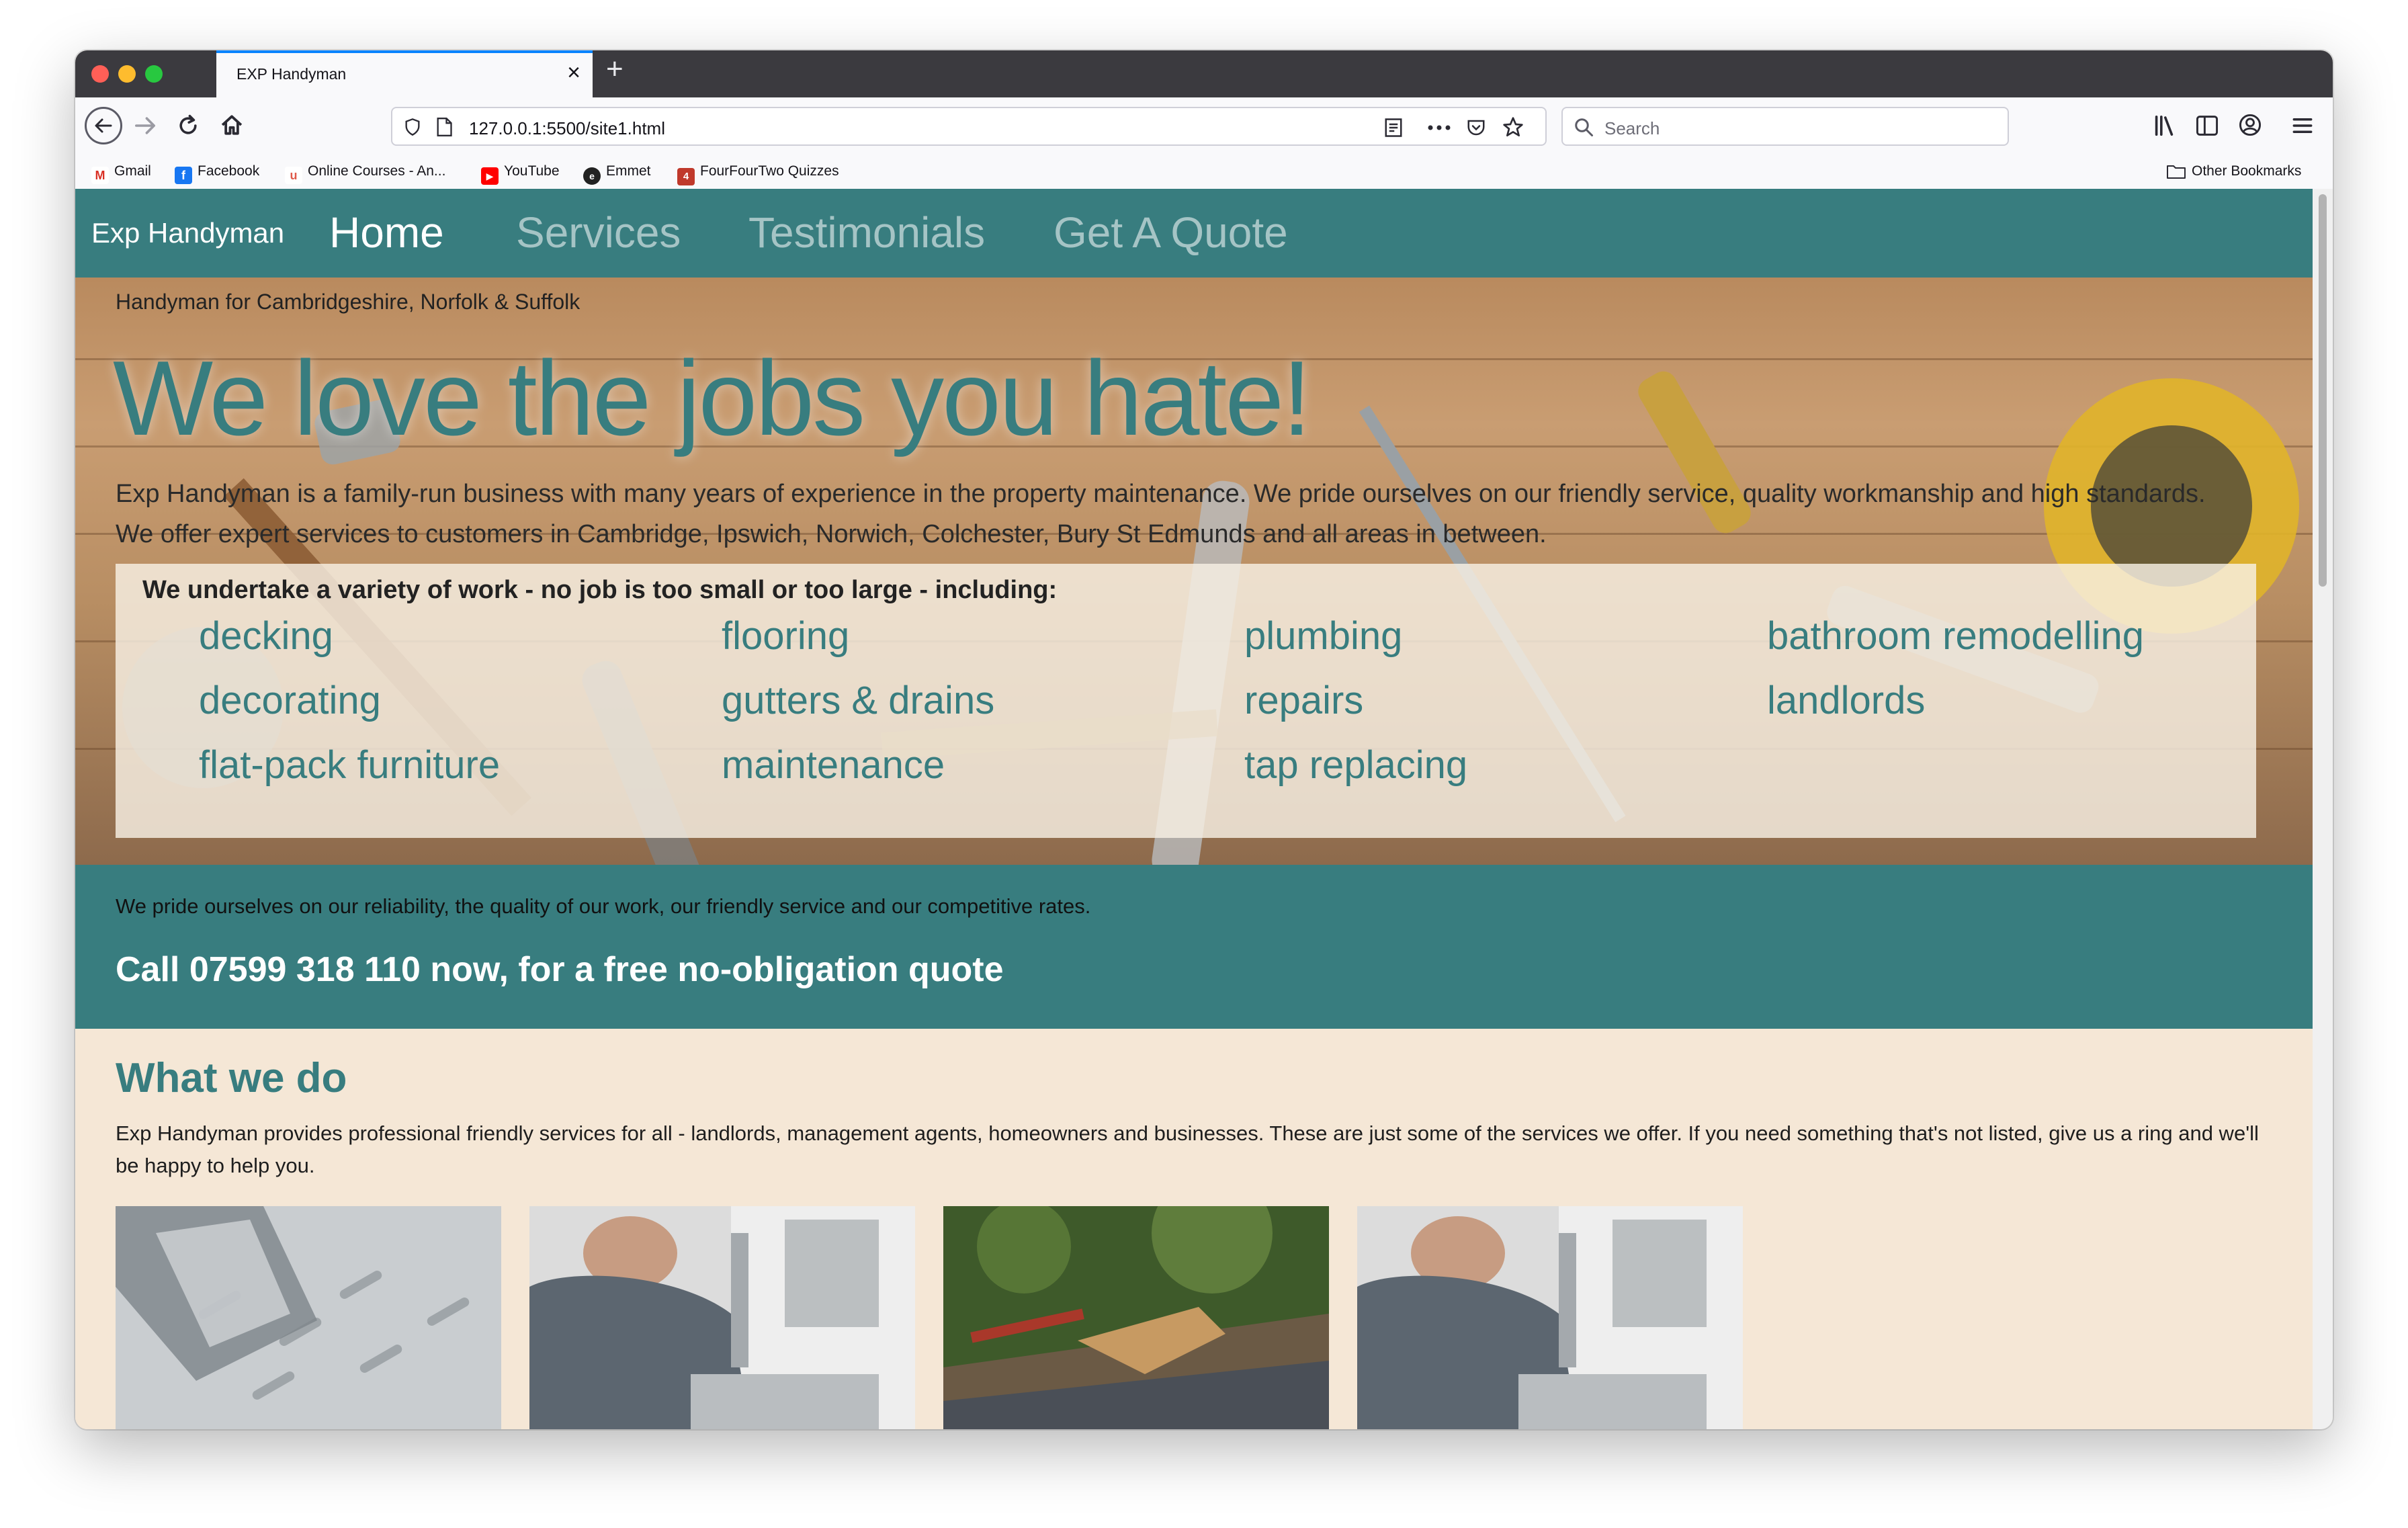 Image resolution: width=2408 pixels, height=1528 pixels. Describe the element at coordinates (350, 765) in the screenshot. I see `work-item-flat-pack-furniture: flat-pack furniture` at that location.